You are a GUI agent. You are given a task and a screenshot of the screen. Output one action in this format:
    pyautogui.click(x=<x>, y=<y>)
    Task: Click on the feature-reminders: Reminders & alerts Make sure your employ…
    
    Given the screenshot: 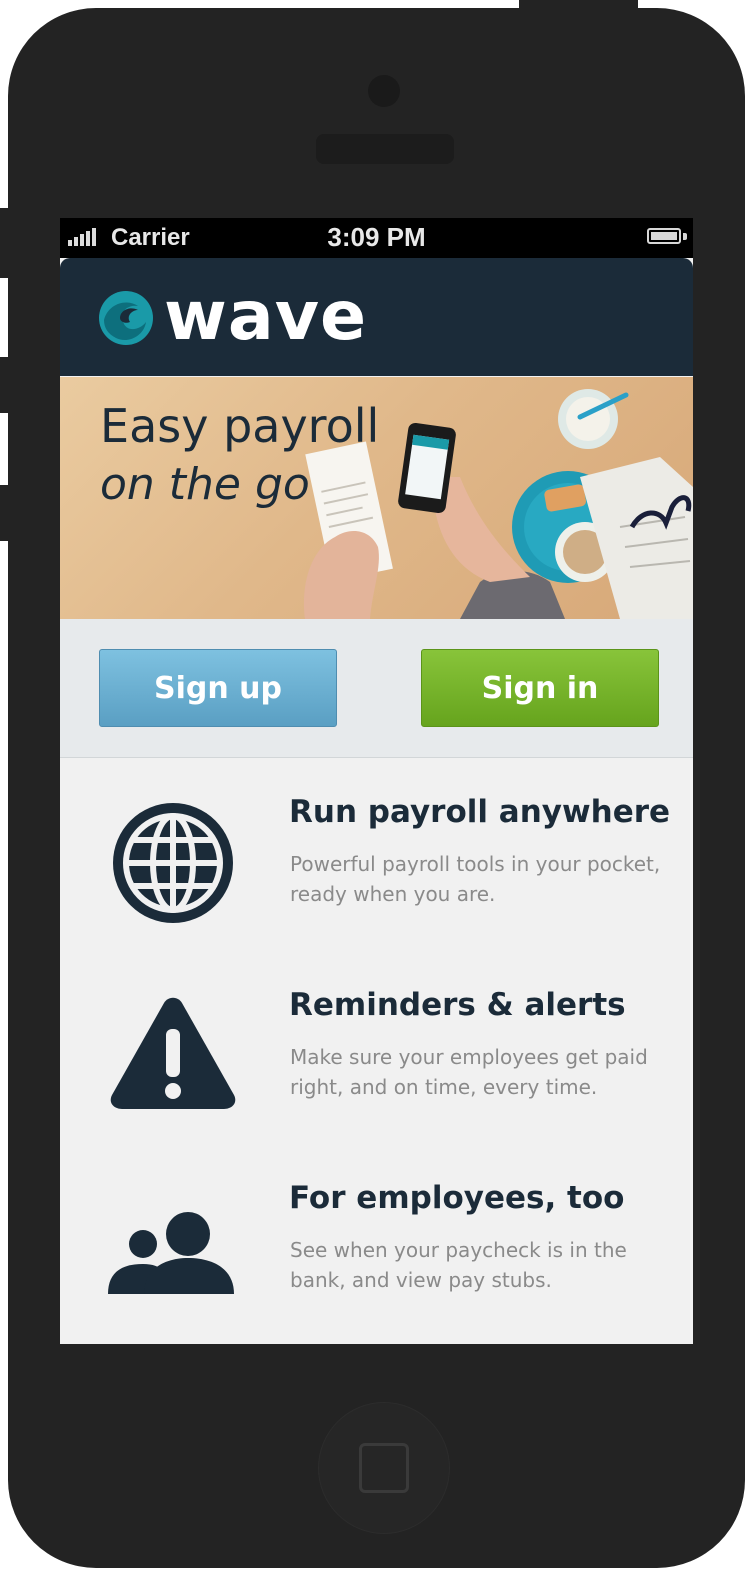 What is the action you would take?
    pyautogui.click(x=376, y=1048)
    